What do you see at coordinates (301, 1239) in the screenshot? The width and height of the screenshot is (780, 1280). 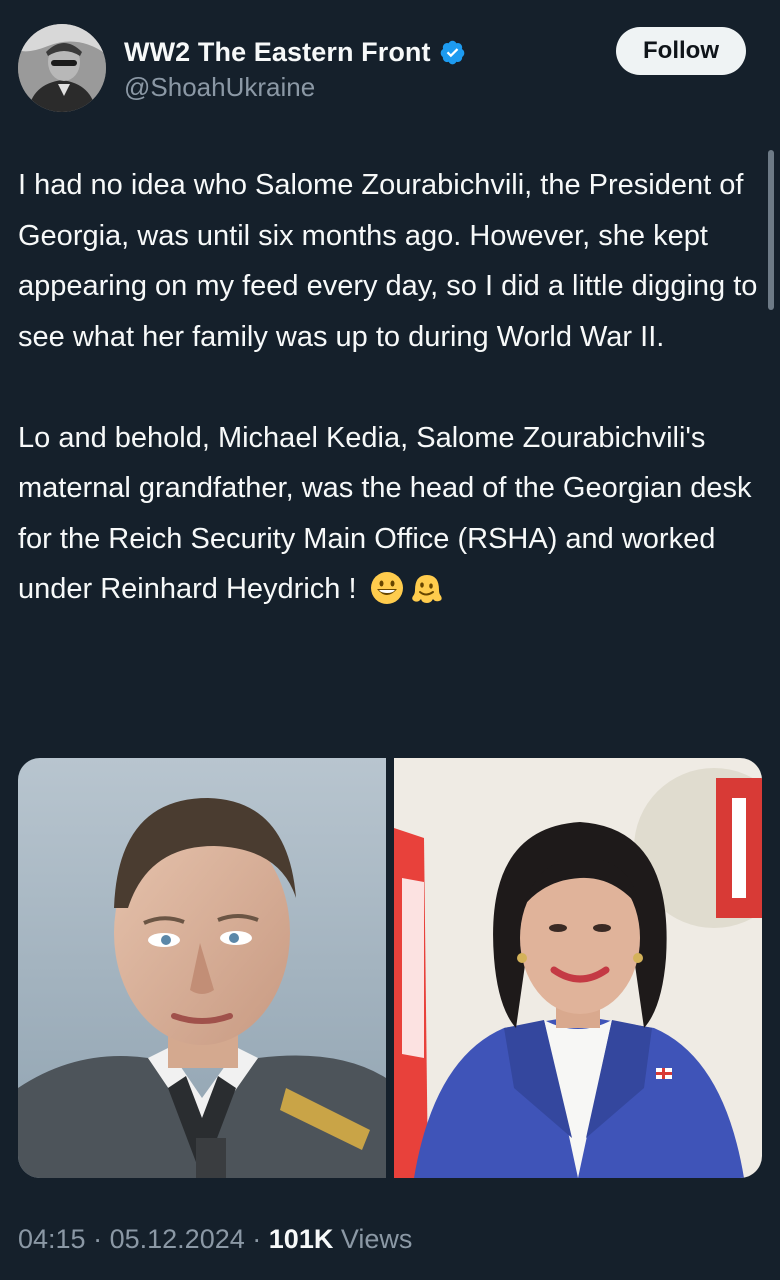 I see `views-count: 101K` at bounding box center [301, 1239].